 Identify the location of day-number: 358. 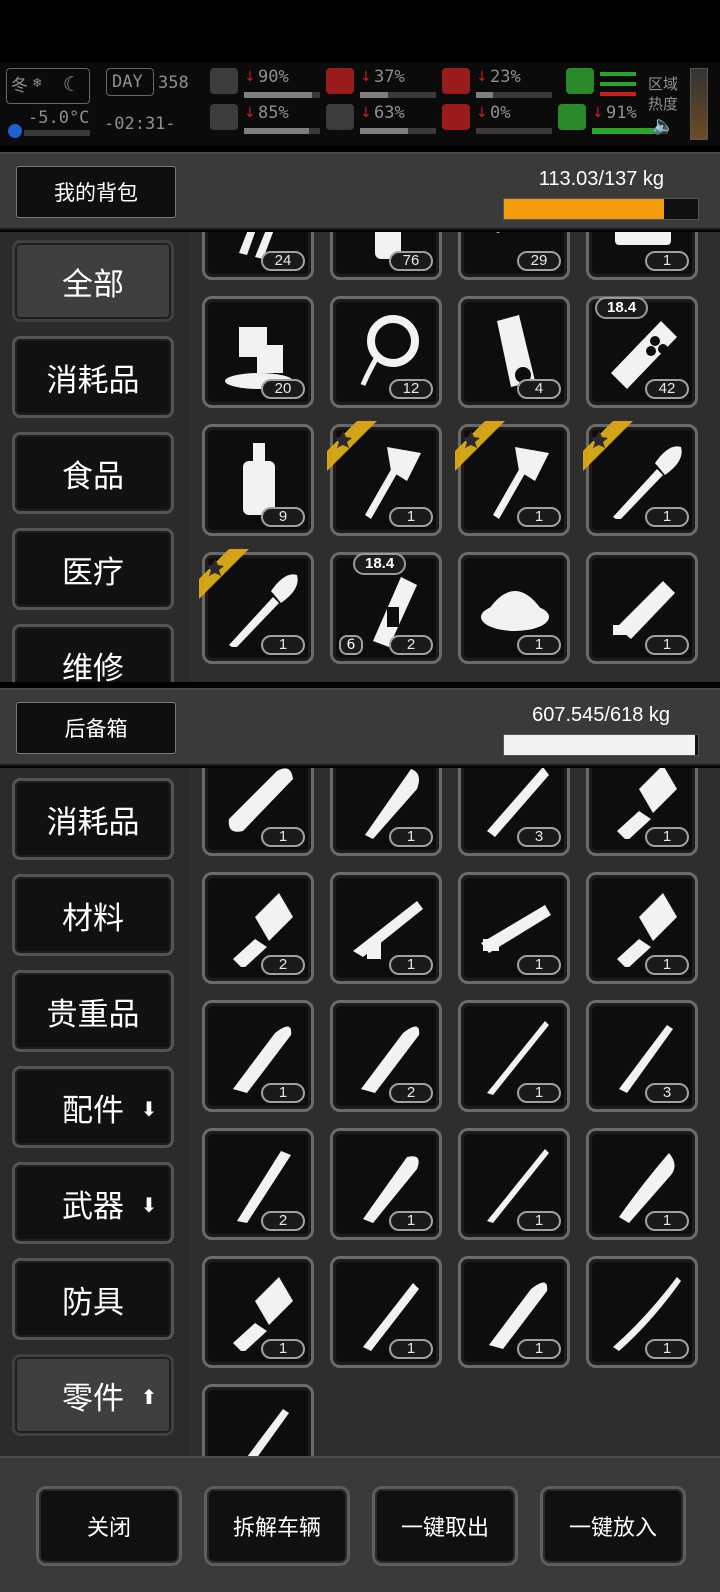
(173, 83).